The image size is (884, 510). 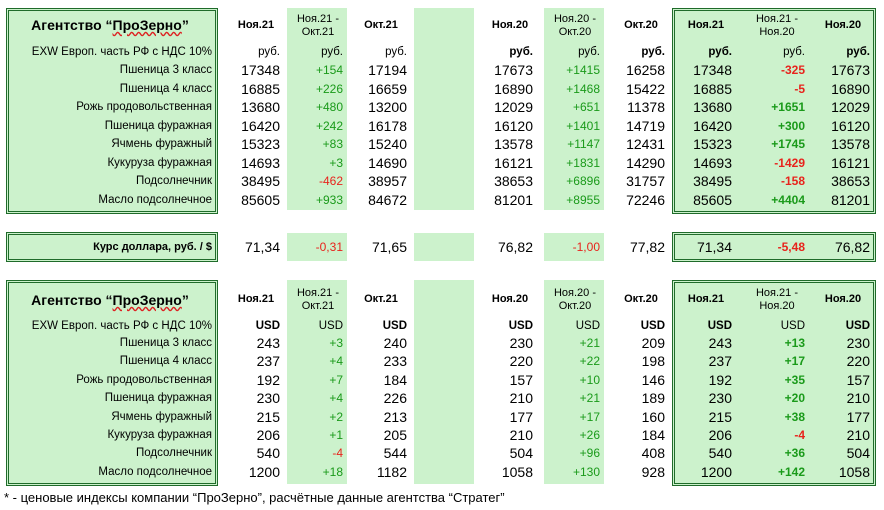 I want to click on rub-cell: +300, so click(x=791, y=125).